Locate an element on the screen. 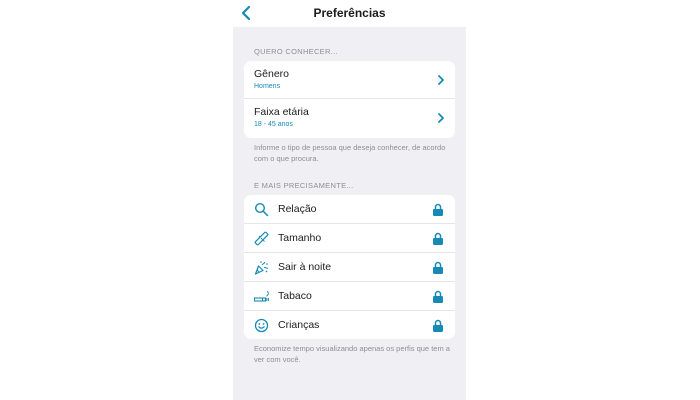  criteria-card: Gênero Homens Faixa etária 18 - 45 anos is located at coordinates (349, 99).